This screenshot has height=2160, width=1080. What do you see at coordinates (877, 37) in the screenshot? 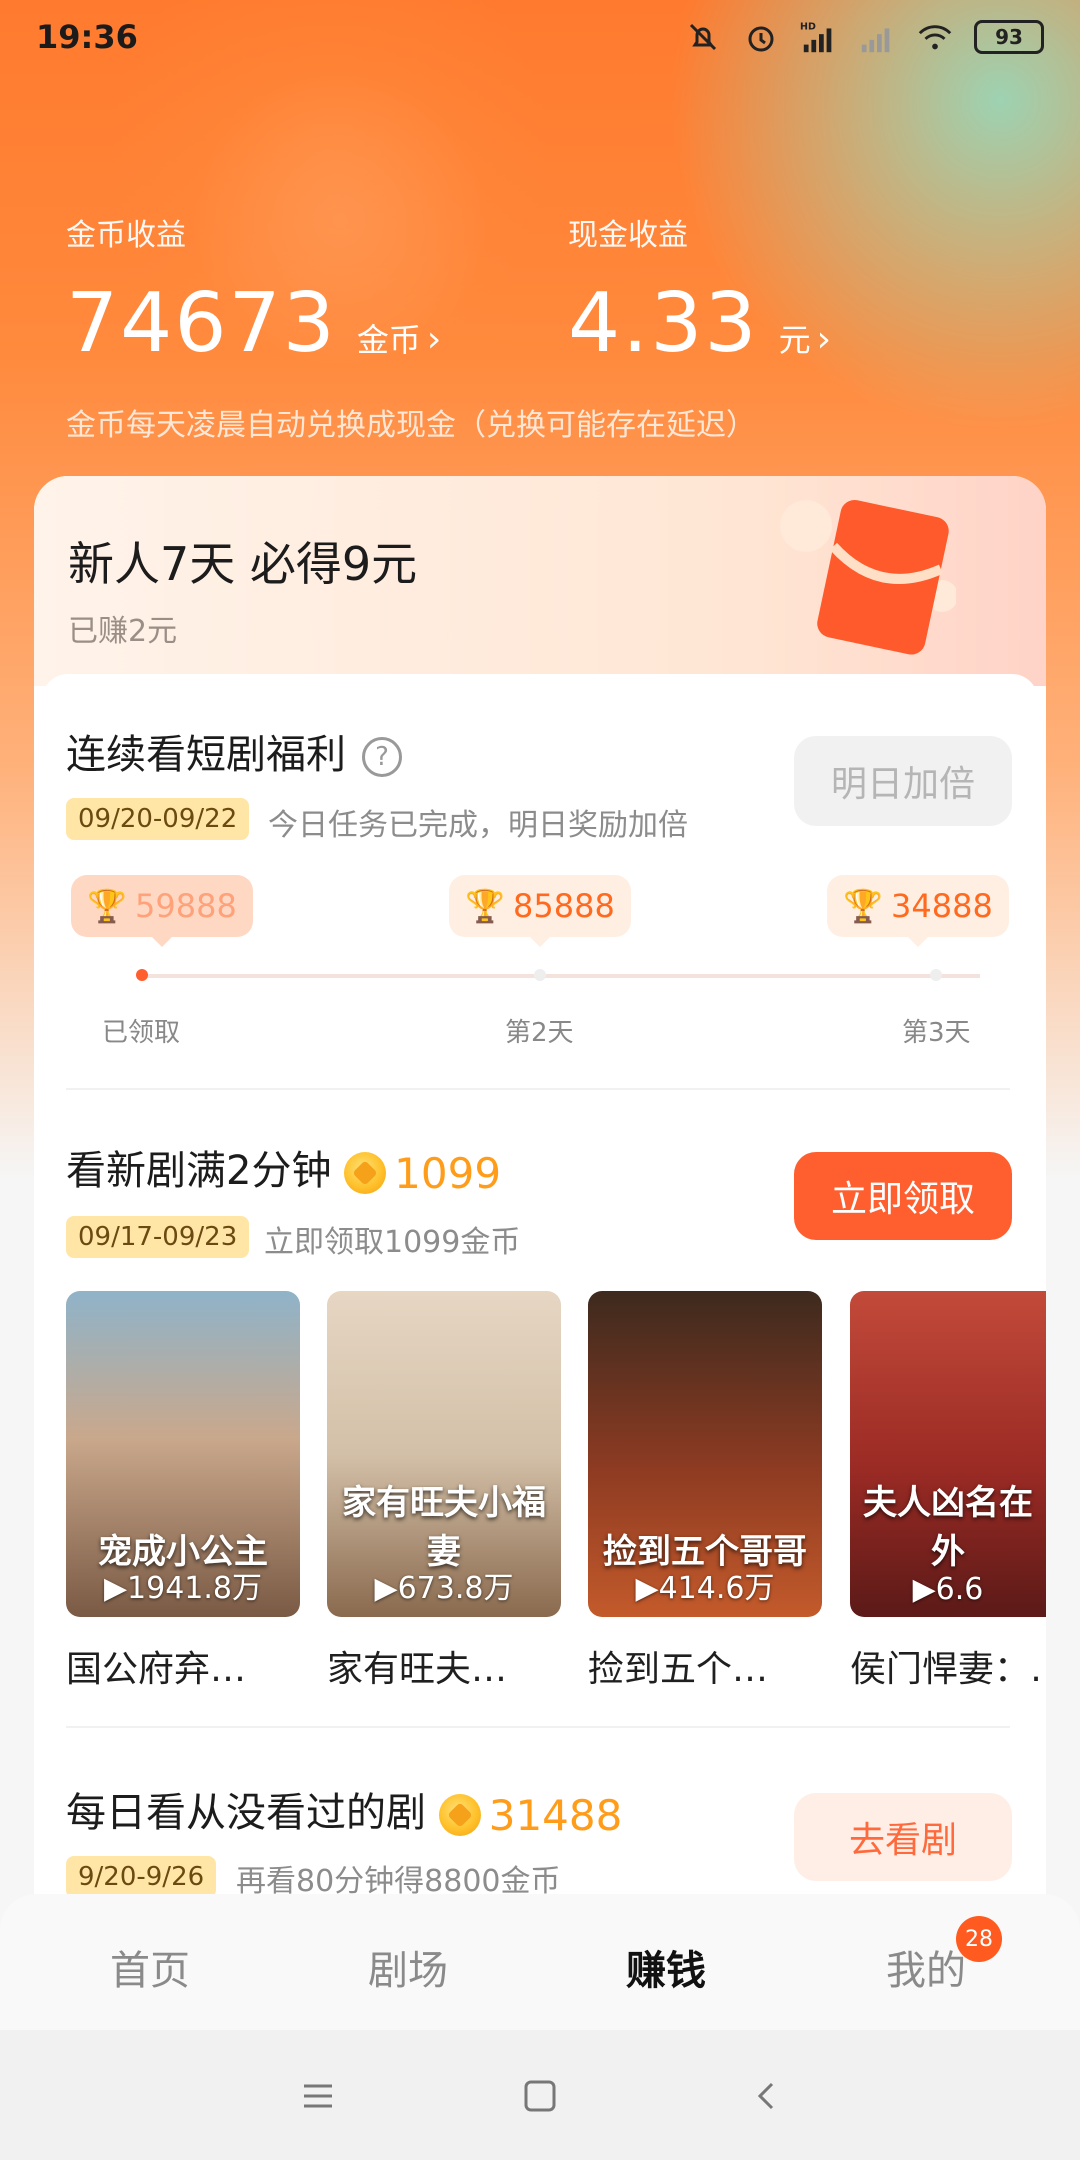
I see `signal-weak-icon` at bounding box center [877, 37].